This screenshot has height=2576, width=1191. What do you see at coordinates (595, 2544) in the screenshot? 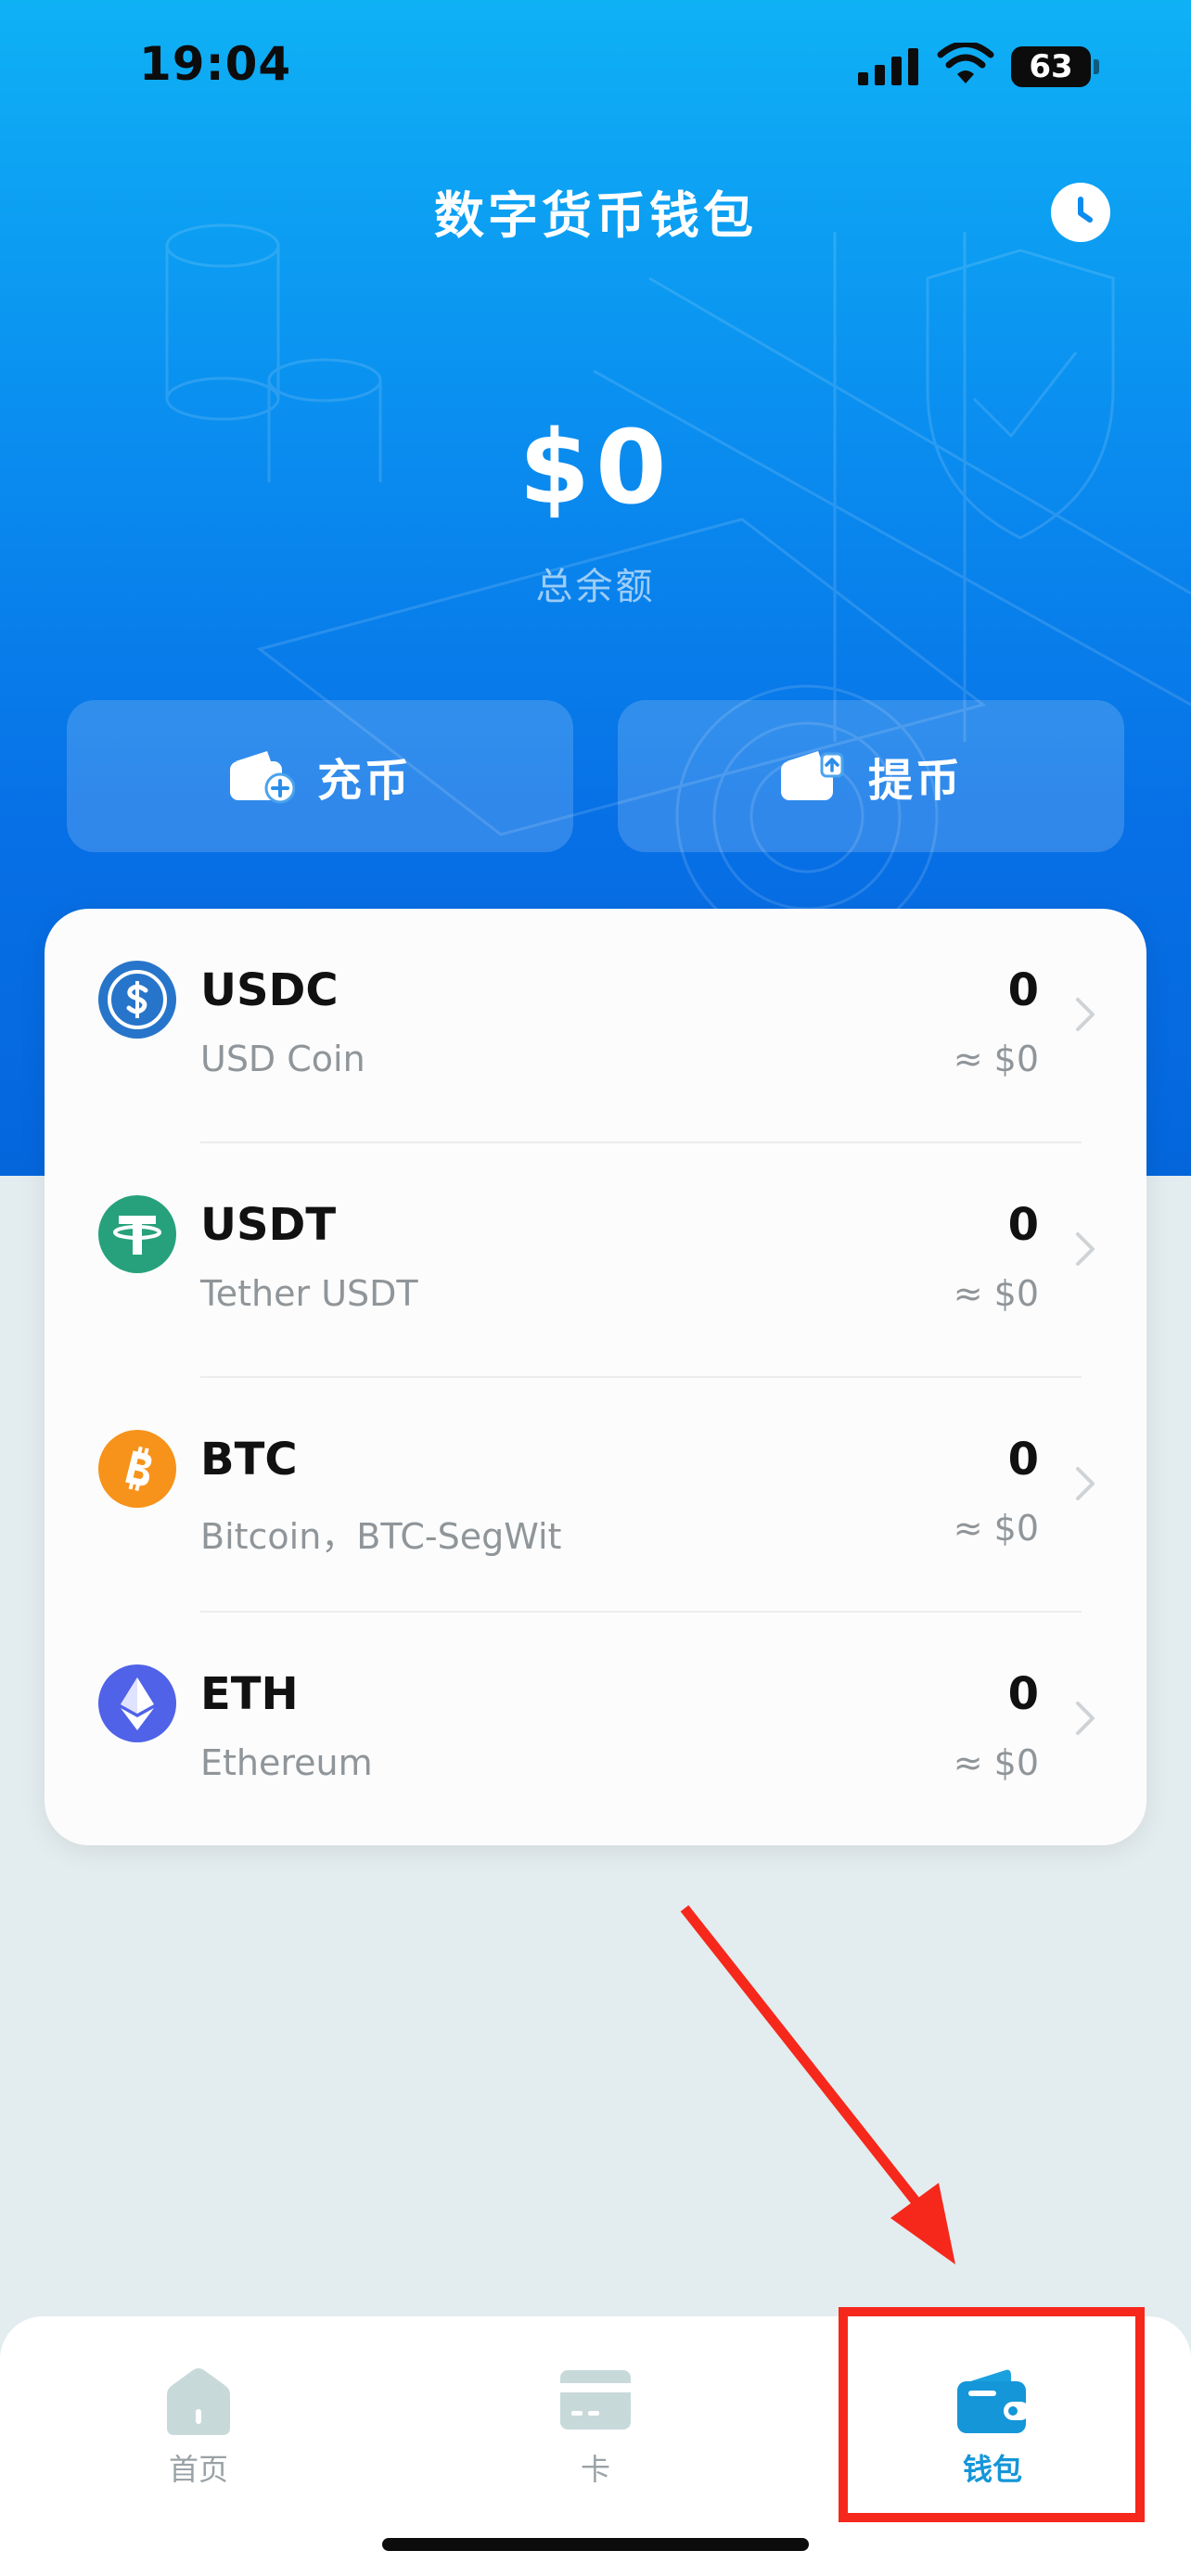
I see `home-indicator` at bounding box center [595, 2544].